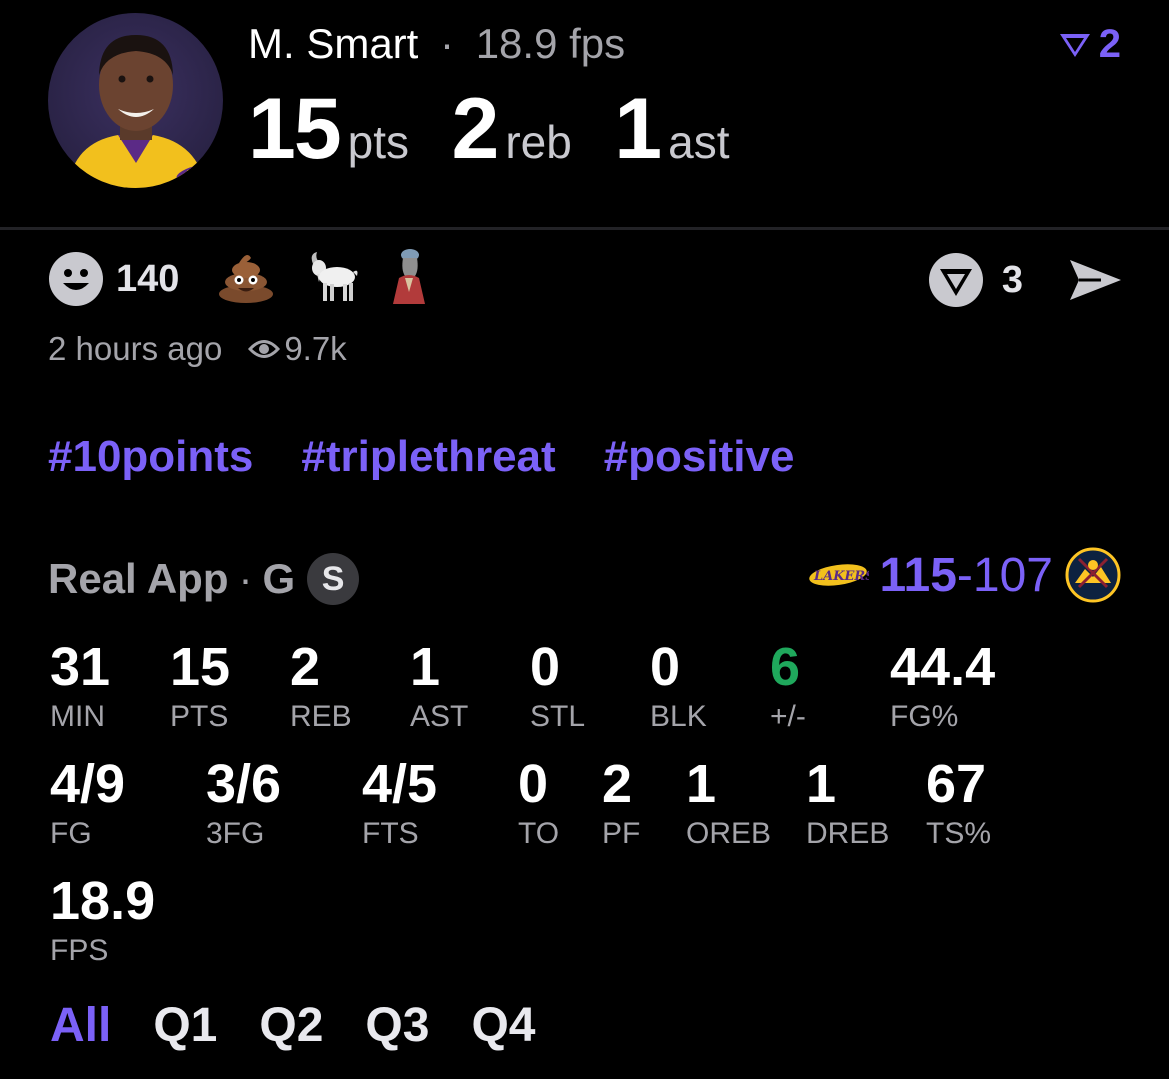 The height and width of the screenshot is (1079, 1169). I want to click on score-dash: -, so click(964, 575).